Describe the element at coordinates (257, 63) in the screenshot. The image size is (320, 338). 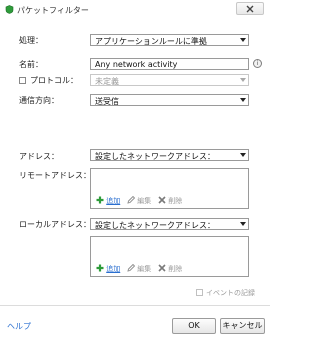
I see `info-icon: i` at that location.